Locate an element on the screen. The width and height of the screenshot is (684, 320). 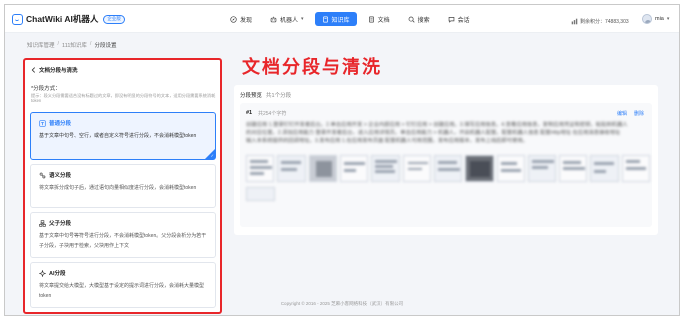
username: mia is located at coordinates (659, 19).